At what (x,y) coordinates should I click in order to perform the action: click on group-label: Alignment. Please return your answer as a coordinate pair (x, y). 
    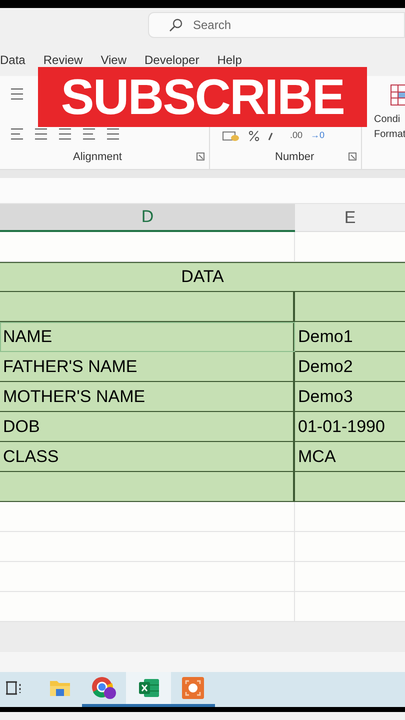
    Looking at the image, I should click on (97, 157).